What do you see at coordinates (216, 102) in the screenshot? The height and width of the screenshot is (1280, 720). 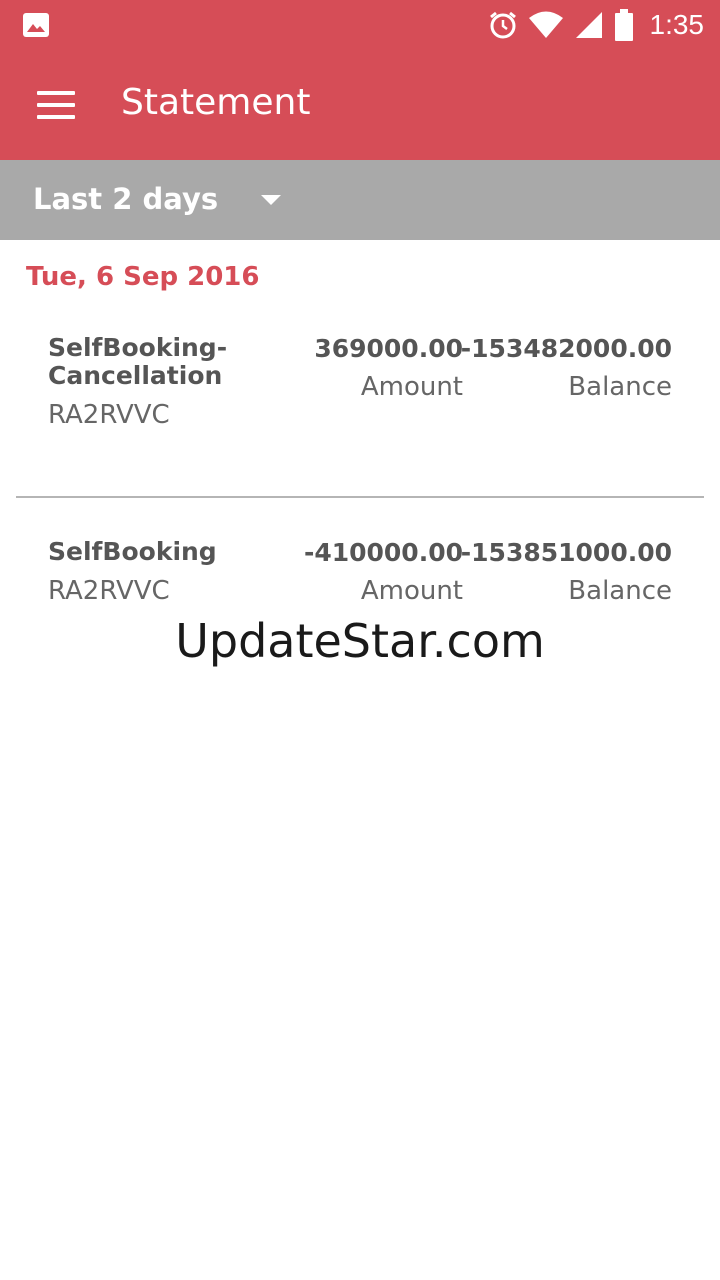 I see `page-title: Statement` at bounding box center [216, 102].